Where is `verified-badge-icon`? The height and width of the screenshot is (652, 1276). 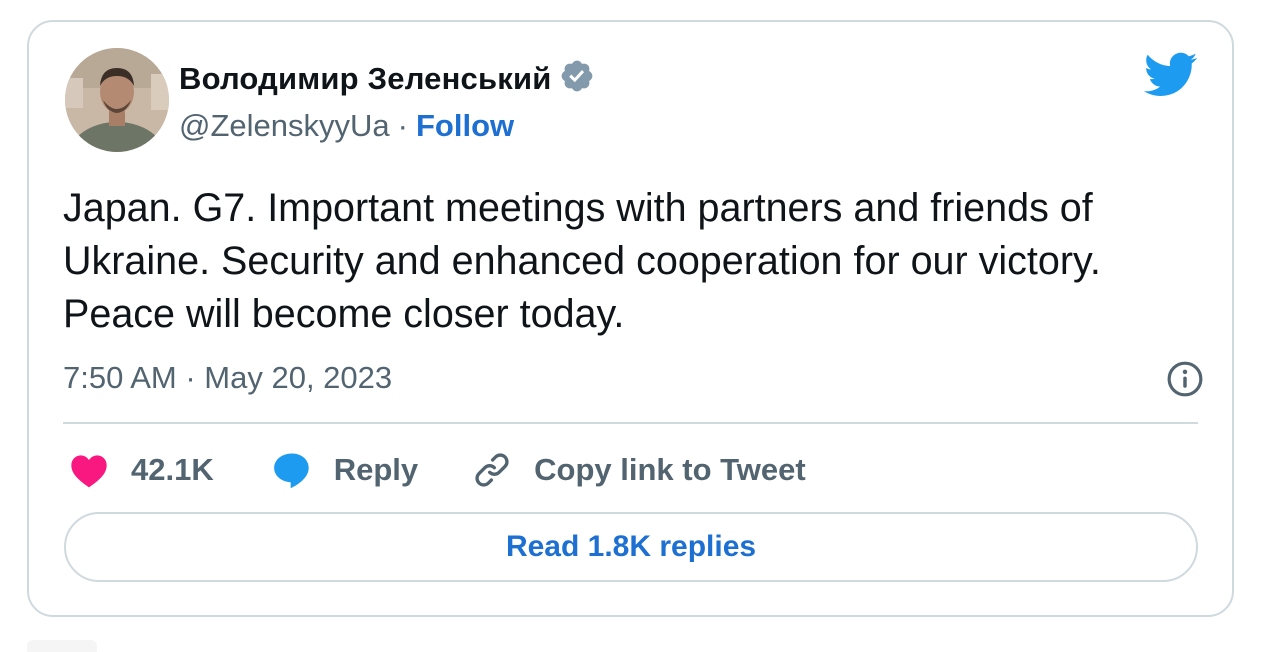 verified-badge-icon is located at coordinates (577, 78).